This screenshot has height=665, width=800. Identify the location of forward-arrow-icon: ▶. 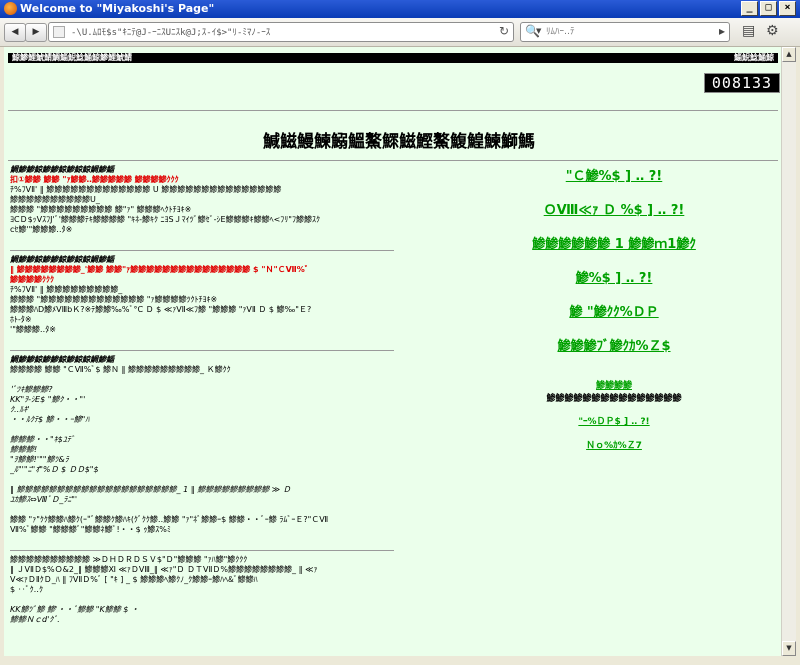
(36, 32).